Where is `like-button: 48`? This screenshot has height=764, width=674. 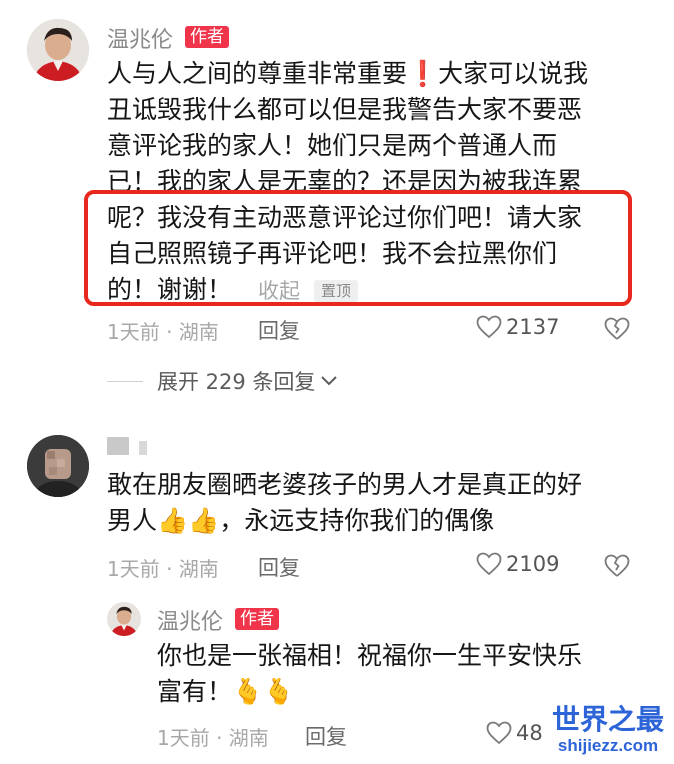 like-button: 48 is located at coordinates (514, 733).